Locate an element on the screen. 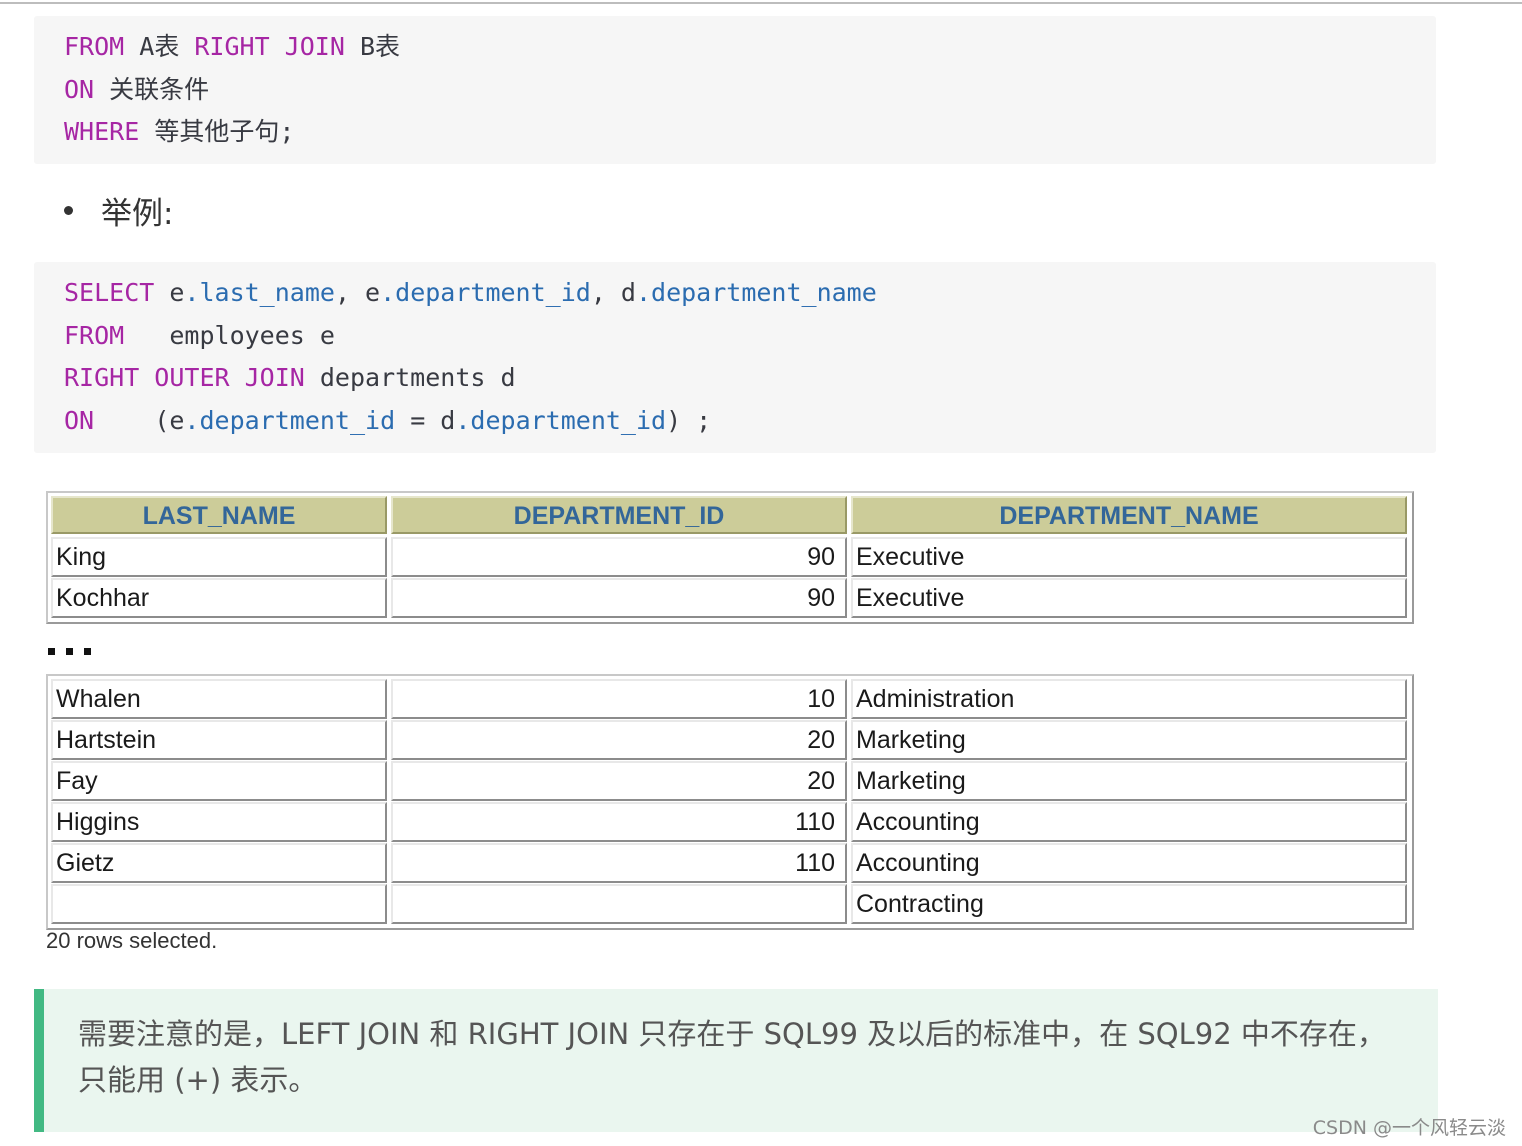  table-row: Fay 20 Marketing is located at coordinates (730, 781).